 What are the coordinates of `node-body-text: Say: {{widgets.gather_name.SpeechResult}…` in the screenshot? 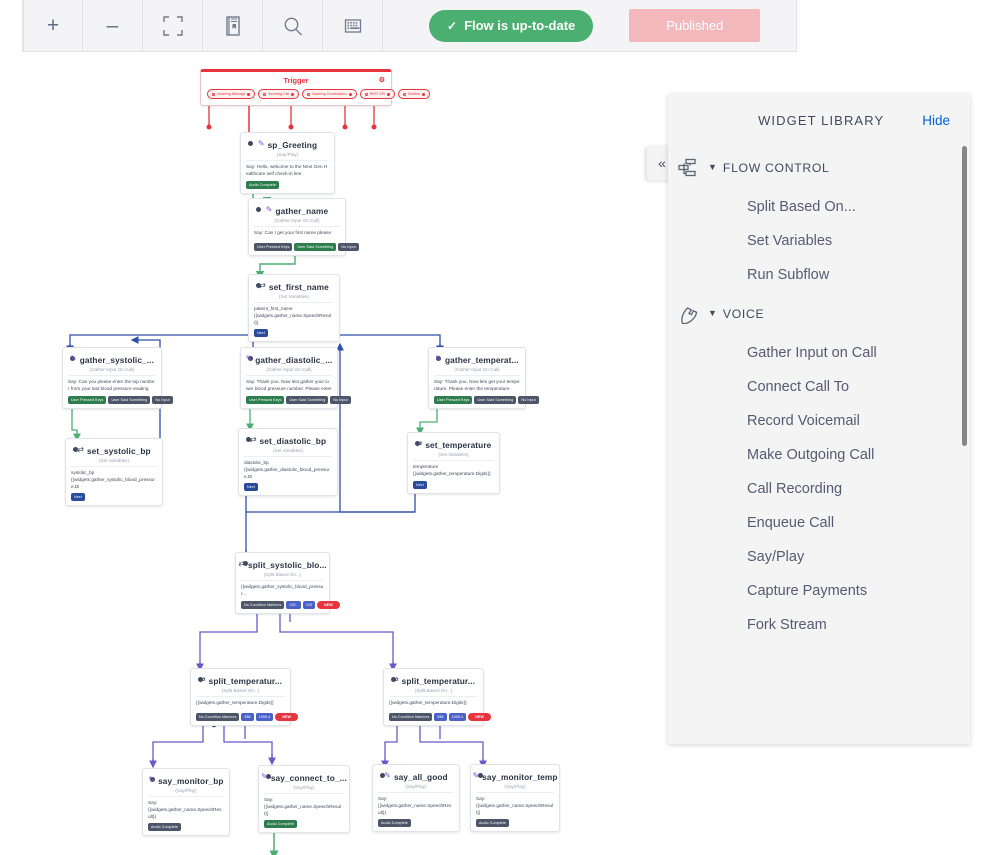 It's located at (515, 804).